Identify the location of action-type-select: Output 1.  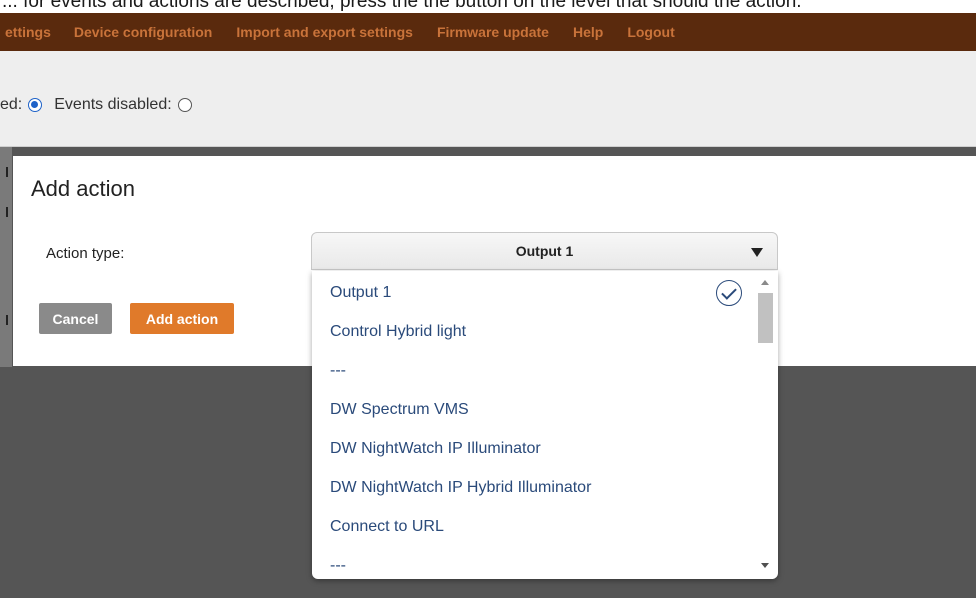
(544, 251).